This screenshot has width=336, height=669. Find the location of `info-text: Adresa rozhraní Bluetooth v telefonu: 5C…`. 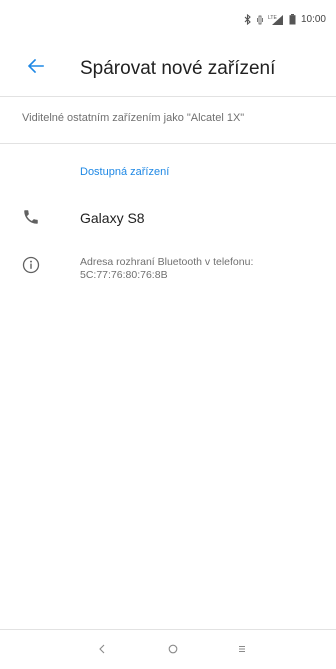

info-text: Adresa rozhraní Bluetooth v telefonu: 5C… is located at coordinates (200, 269).